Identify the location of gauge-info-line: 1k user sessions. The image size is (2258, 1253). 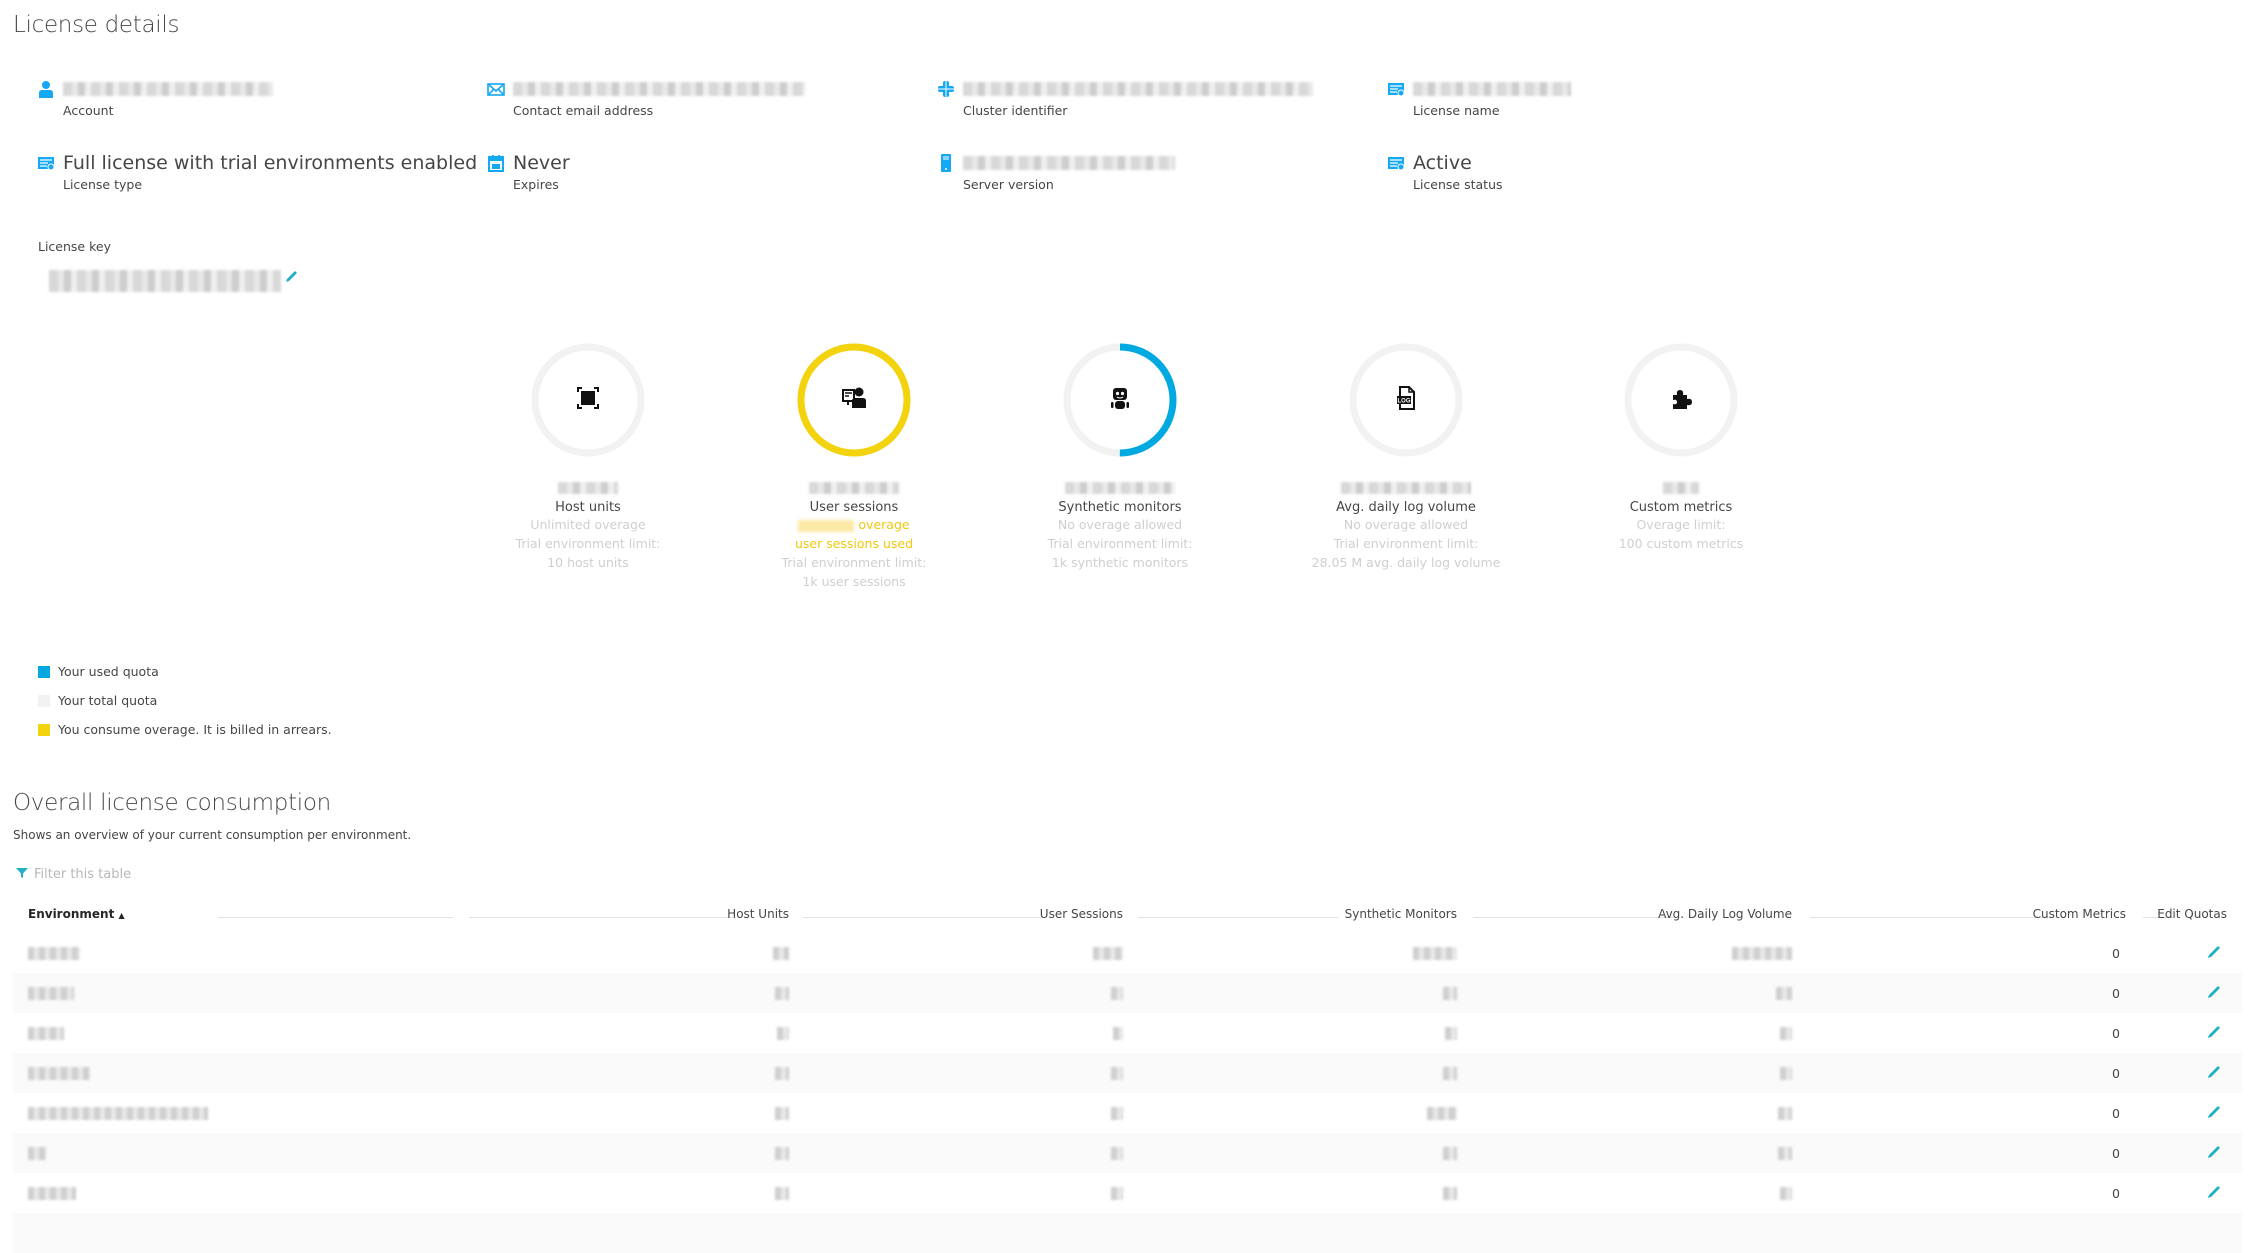
(854, 581).